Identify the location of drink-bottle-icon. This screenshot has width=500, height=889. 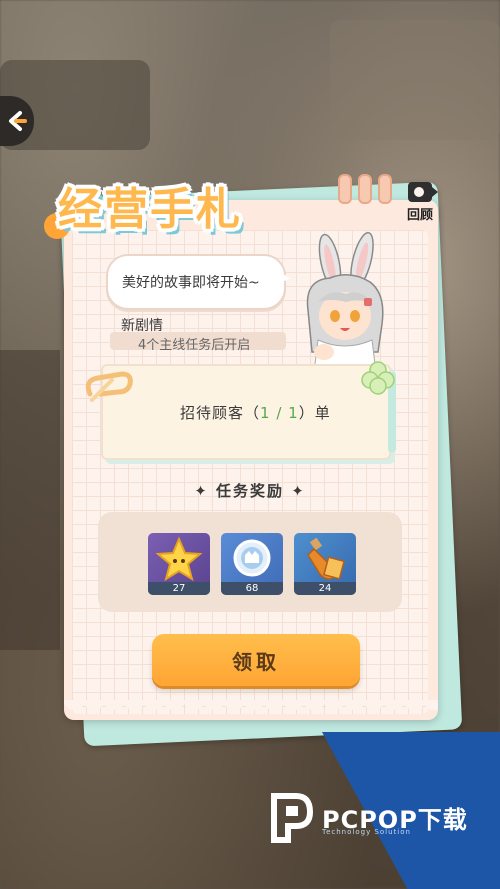
(326, 558).